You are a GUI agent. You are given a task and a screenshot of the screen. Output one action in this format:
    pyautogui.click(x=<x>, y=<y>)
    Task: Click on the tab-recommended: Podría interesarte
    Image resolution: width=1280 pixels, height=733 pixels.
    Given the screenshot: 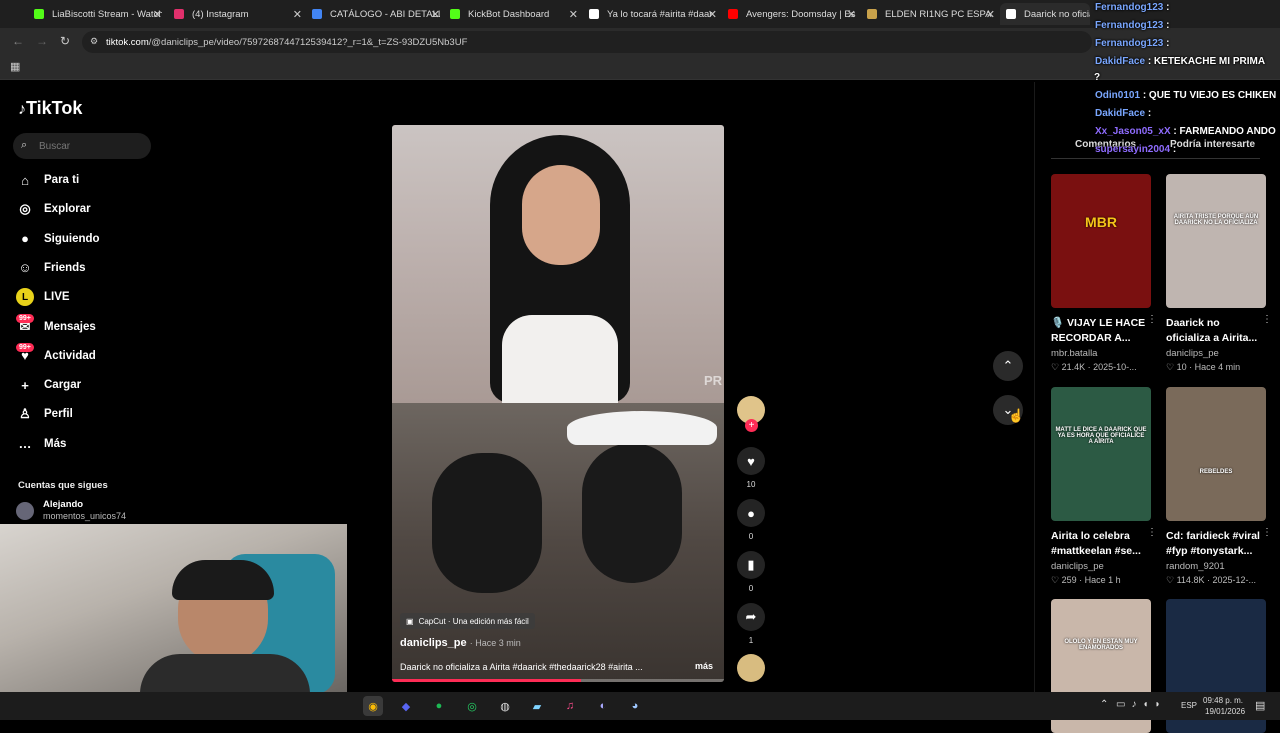 What is the action you would take?
    pyautogui.click(x=1212, y=144)
    